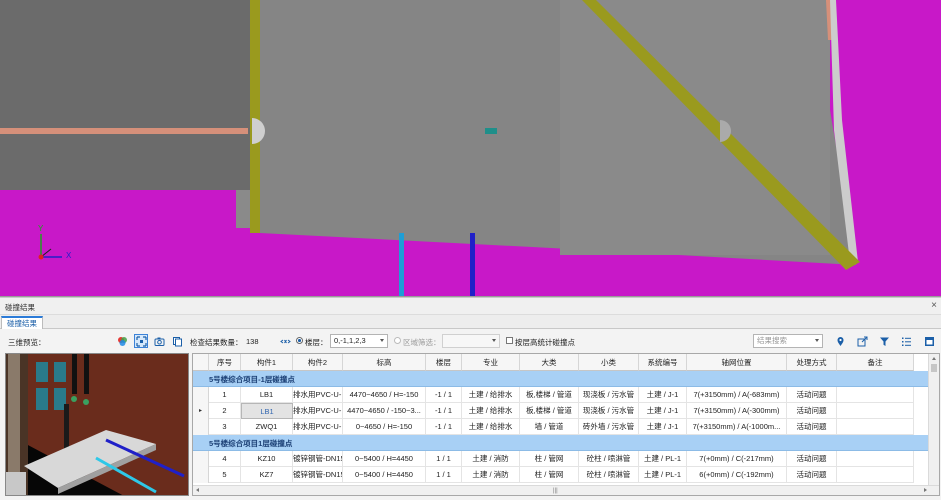 The height and width of the screenshot is (500, 941). What do you see at coordinates (929, 341) in the screenshot?
I see `report-icon` at bounding box center [929, 341].